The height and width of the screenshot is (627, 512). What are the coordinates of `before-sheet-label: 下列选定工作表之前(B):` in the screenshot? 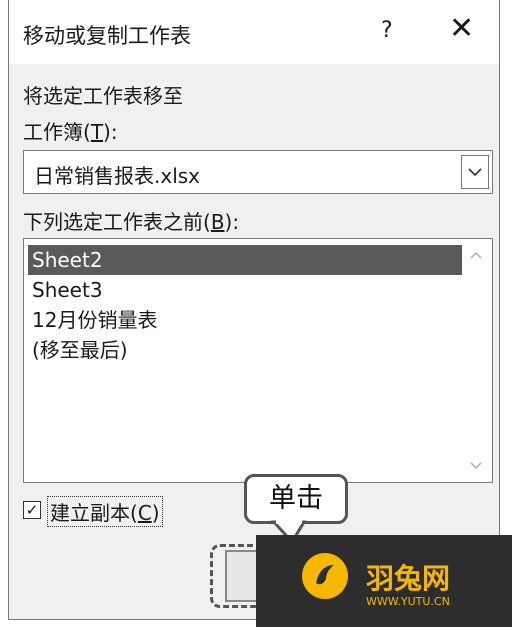 It's located at (131, 220).